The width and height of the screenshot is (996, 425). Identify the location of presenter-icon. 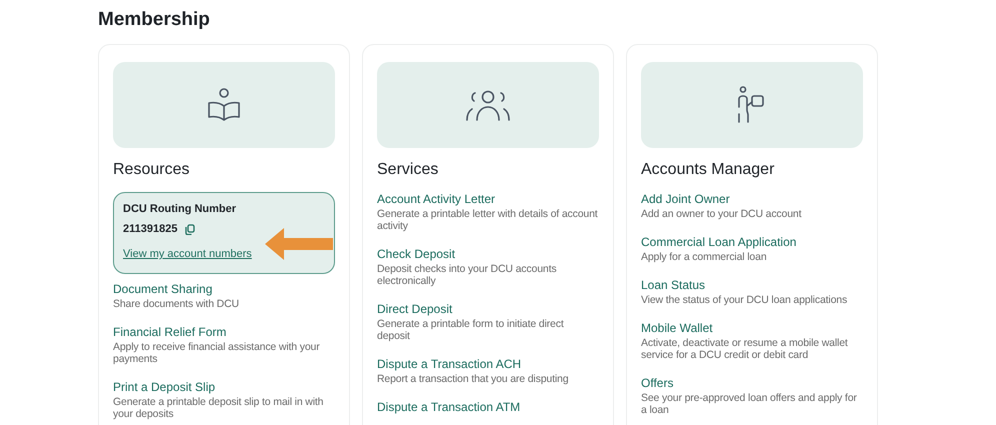
(752, 105).